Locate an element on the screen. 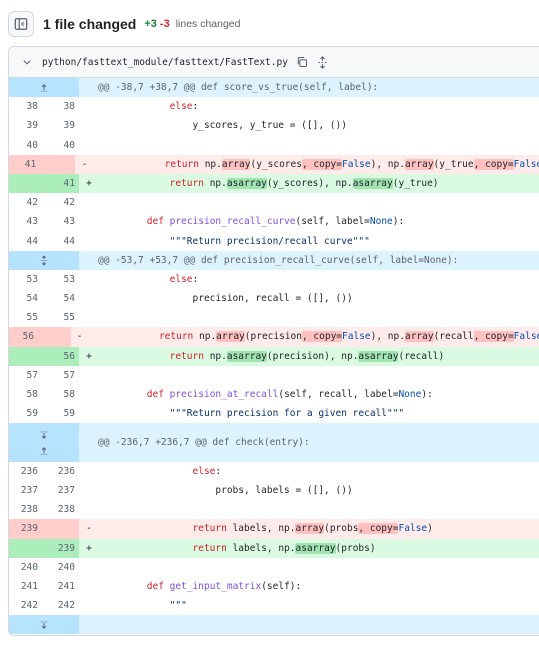 The height and width of the screenshot is (646, 539). new-line-number: 242 is located at coordinates (61, 605).